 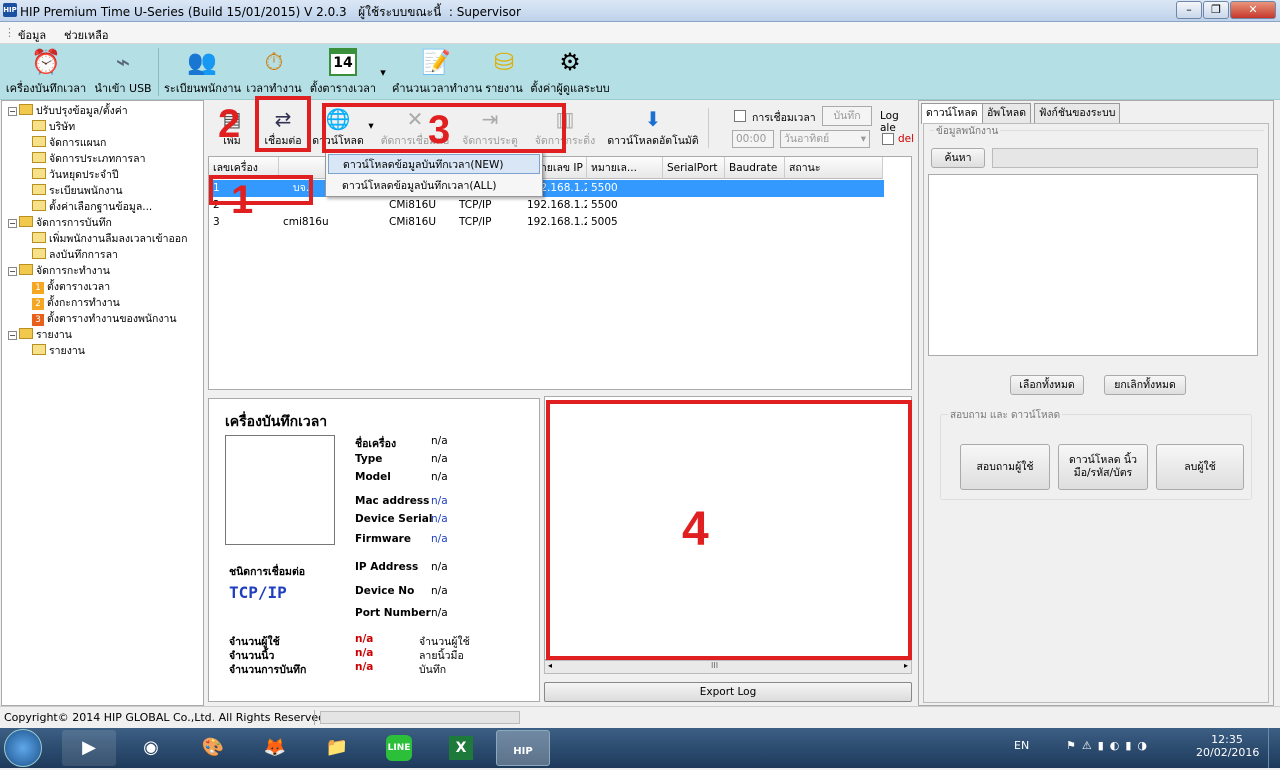 What do you see at coordinates (118, 239) in the screenshot?
I see `tree-node-label: เพิ่มพนักงานลืมลงเวลาเข้าออก` at bounding box center [118, 239].